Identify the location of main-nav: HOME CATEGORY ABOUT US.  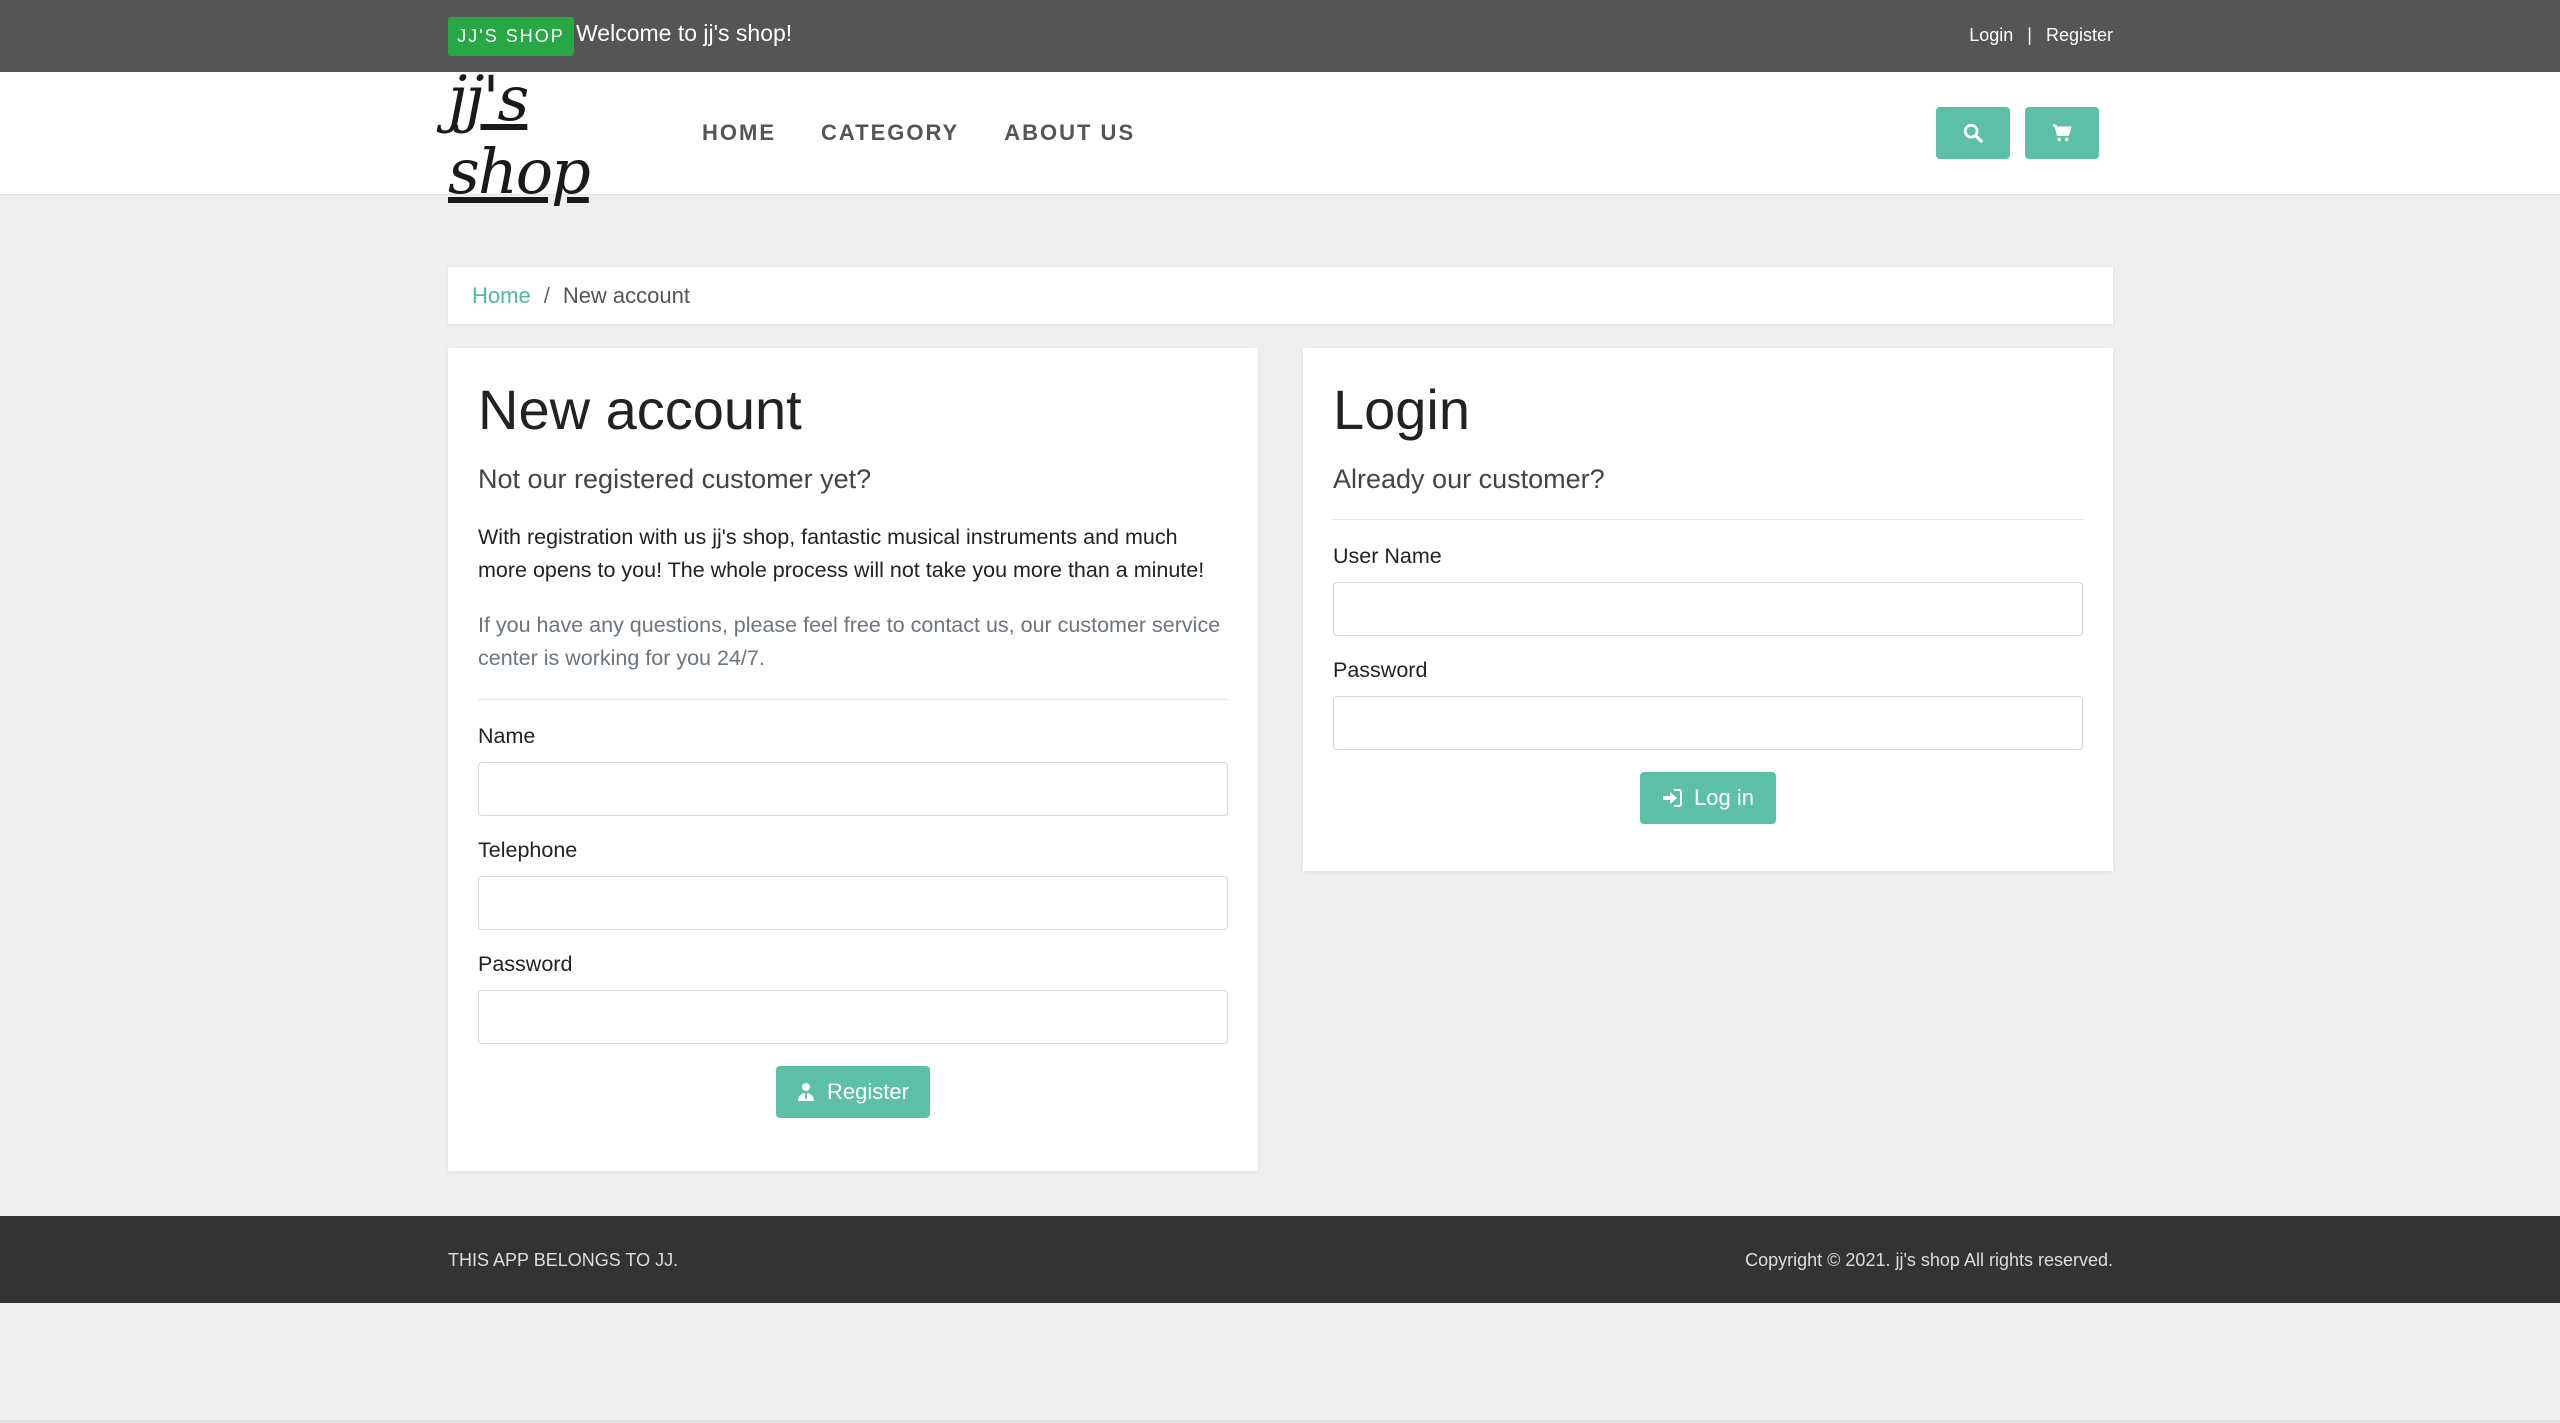
(918, 133).